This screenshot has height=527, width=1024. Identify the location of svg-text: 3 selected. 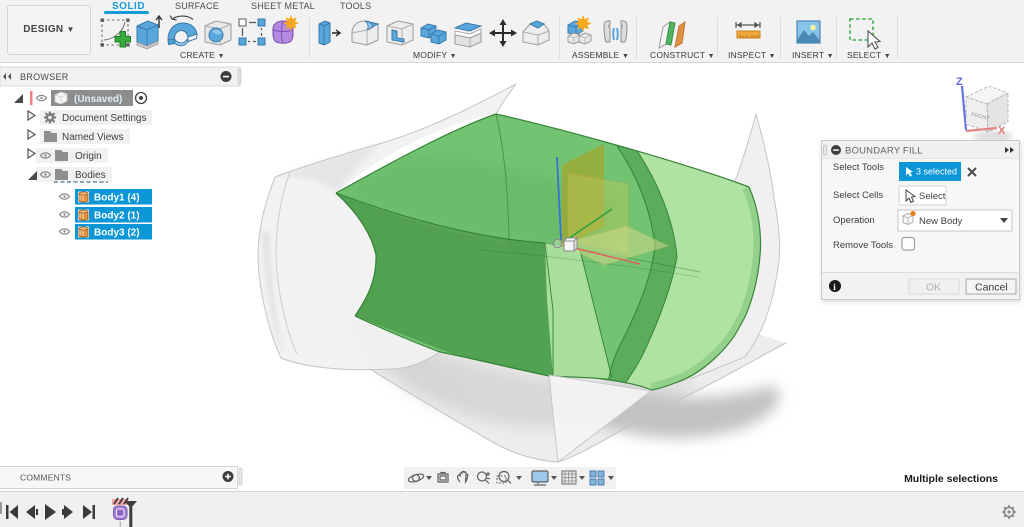
(936, 172).